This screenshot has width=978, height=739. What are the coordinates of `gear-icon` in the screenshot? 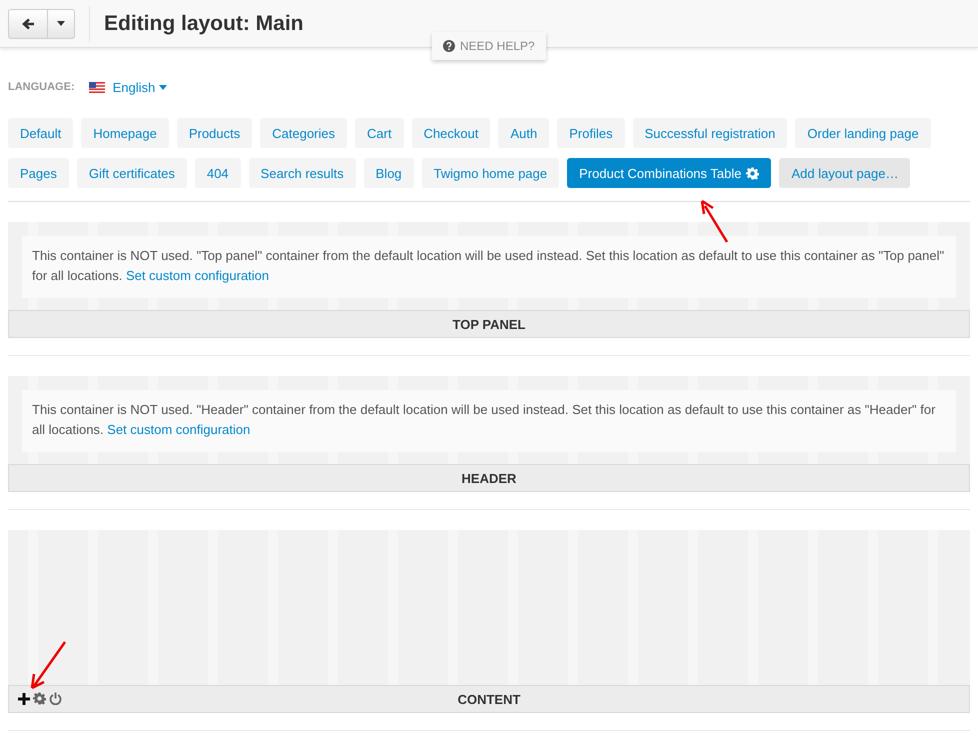 It's located at (753, 173).